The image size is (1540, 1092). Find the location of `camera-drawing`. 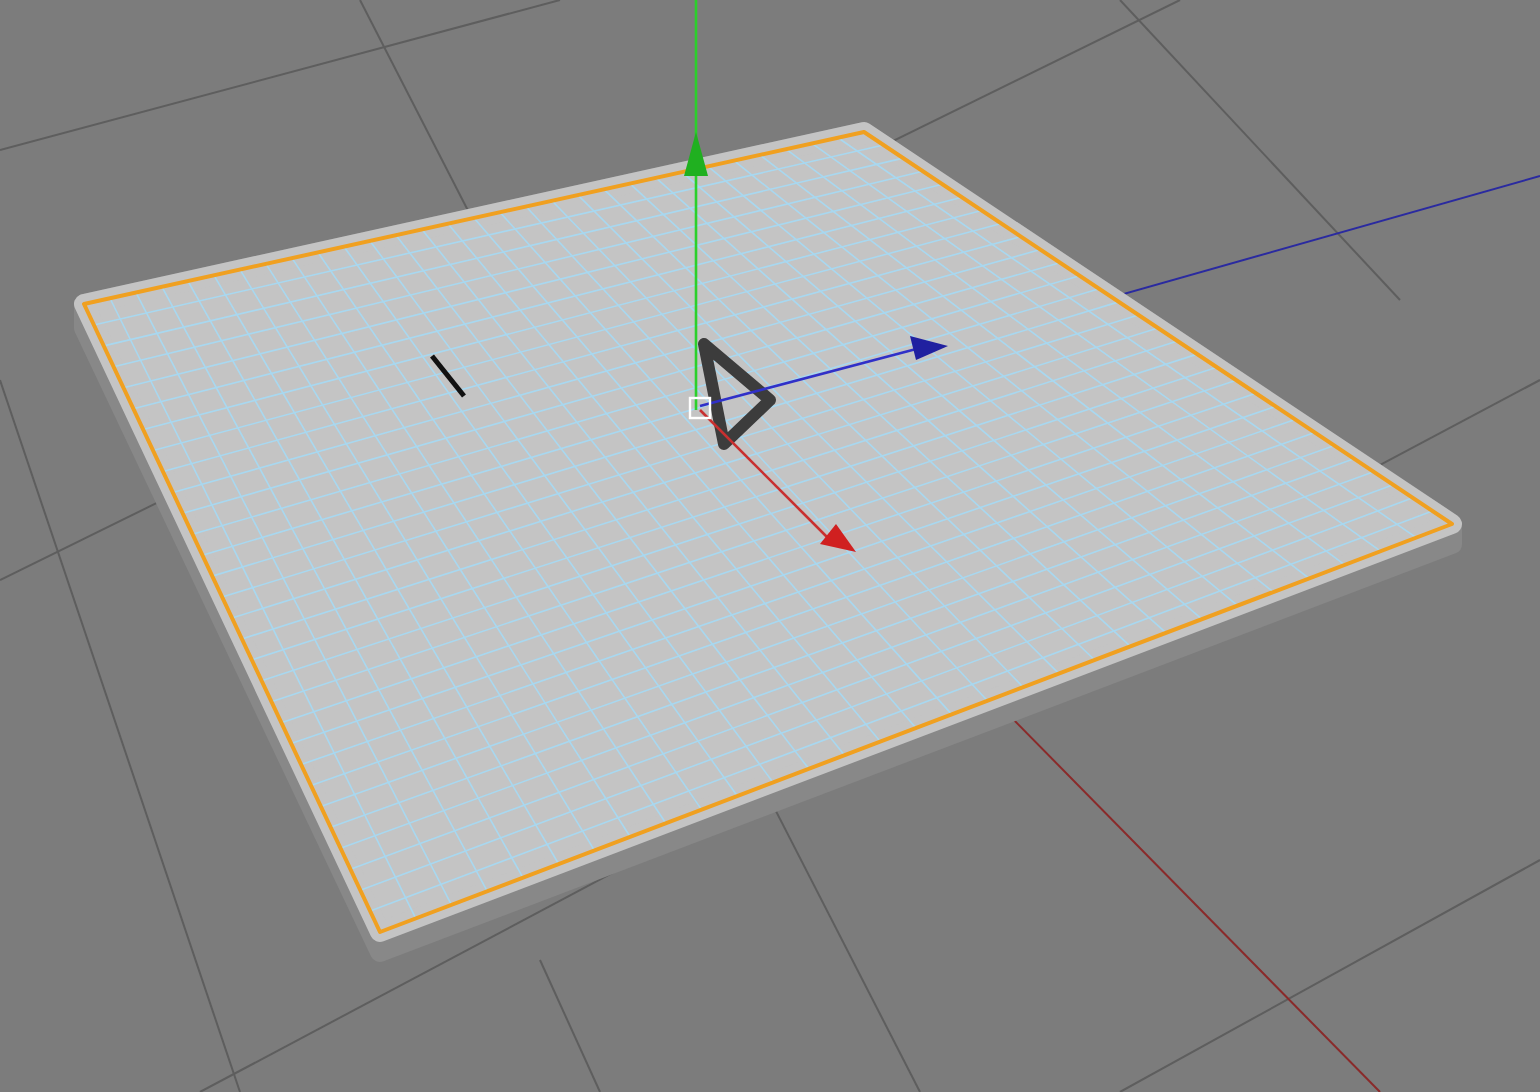

camera-drawing is located at coordinates (737, 394).